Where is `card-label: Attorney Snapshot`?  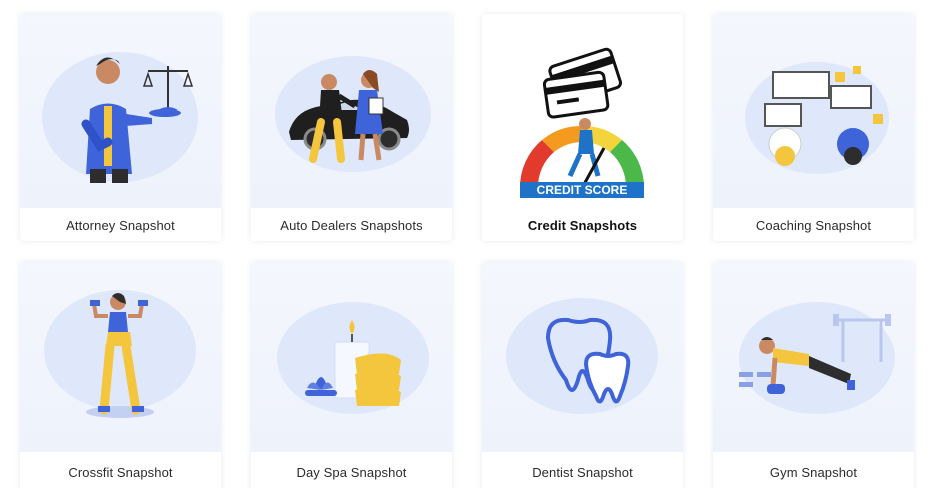 card-label: Attorney Snapshot is located at coordinates (120, 225).